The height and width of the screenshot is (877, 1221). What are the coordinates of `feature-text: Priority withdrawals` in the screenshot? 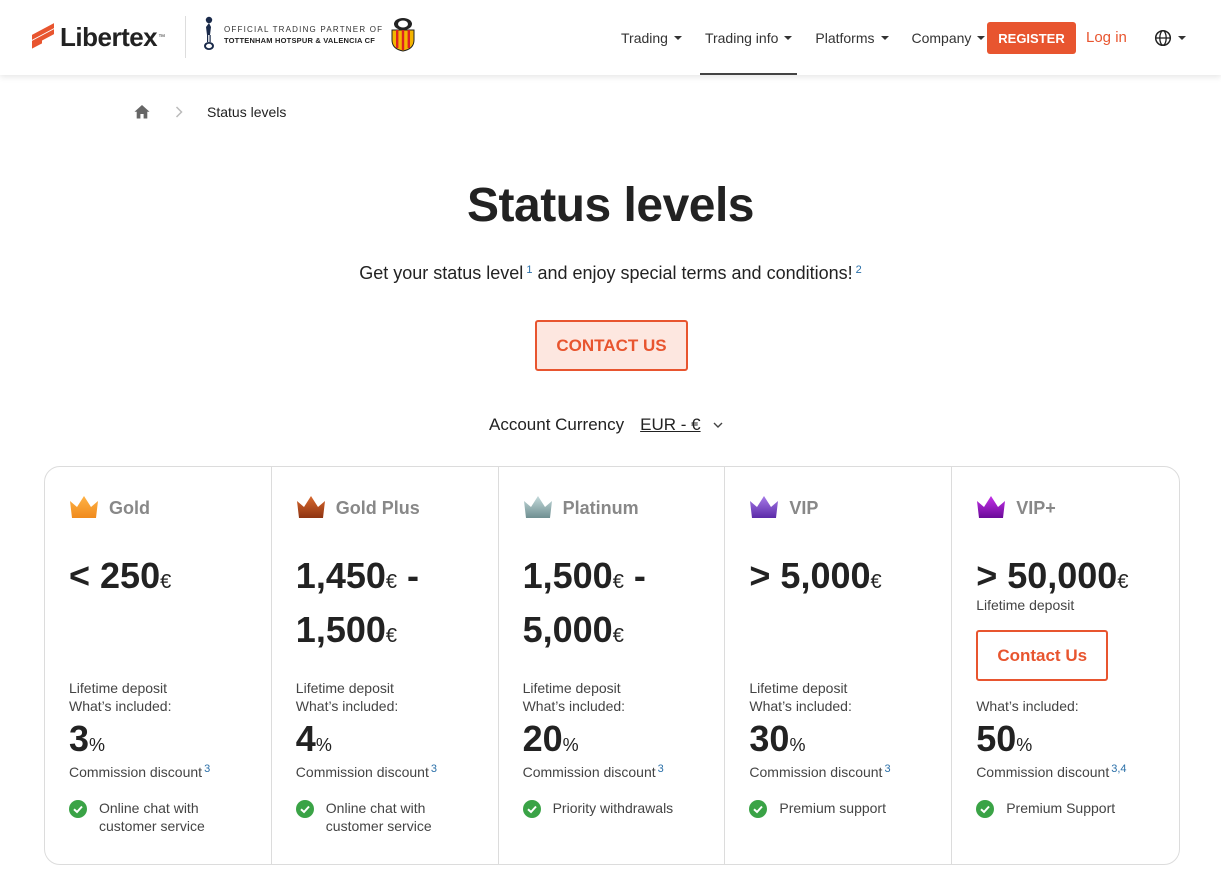 It's located at (613, 808).